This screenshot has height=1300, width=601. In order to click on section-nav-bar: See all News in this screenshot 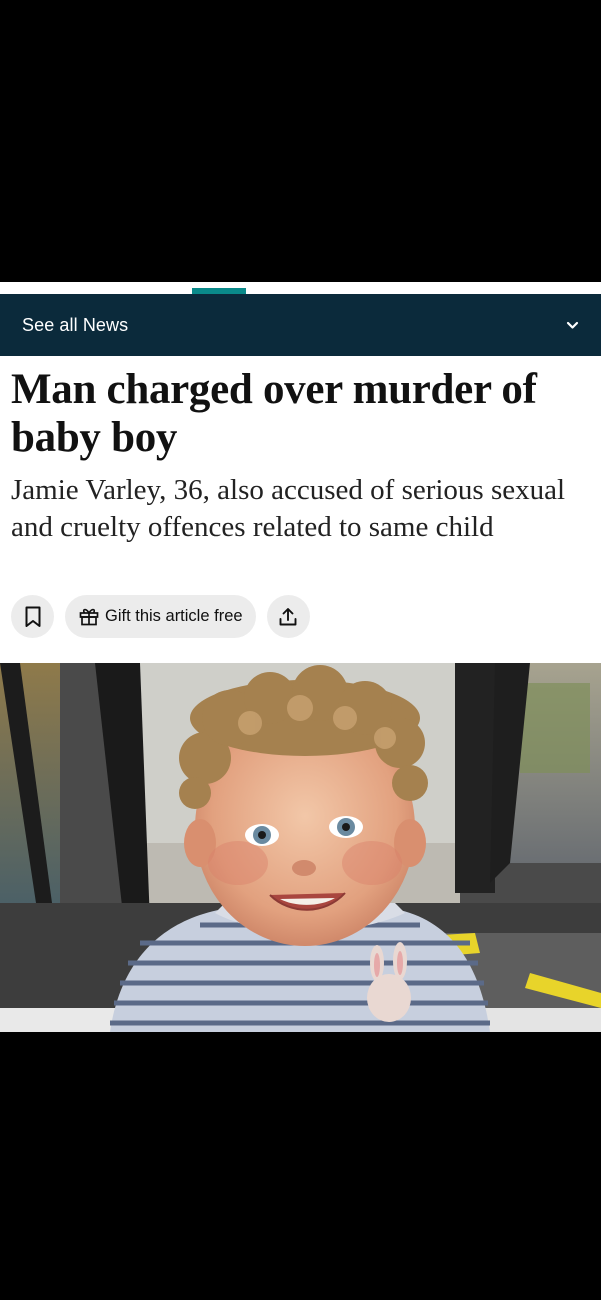, I will do `click(300, 325)`.